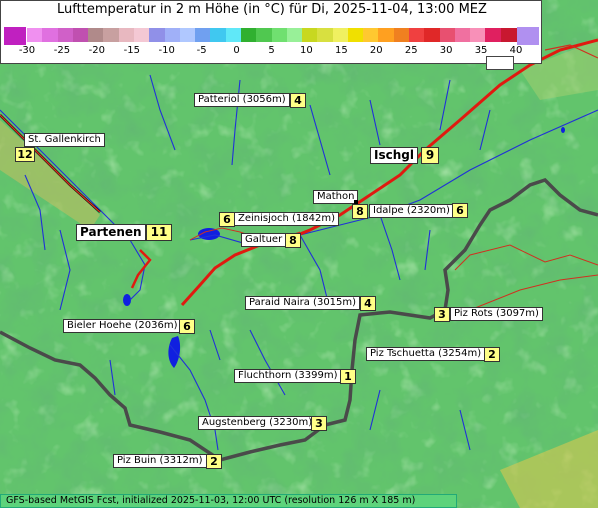 This screenshot has width=598, height=508. What do you see at coordinates (411, 50) in the screenshot?
I see `scale-tick-label: 25` at bounding box center [411, 50].